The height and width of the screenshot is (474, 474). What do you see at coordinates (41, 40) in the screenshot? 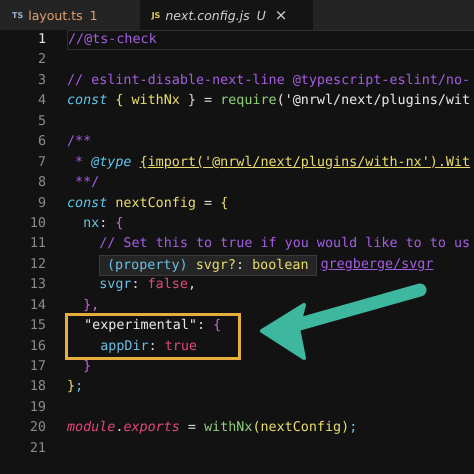
I see `line-number: 1` at bounding box center [41, 40].